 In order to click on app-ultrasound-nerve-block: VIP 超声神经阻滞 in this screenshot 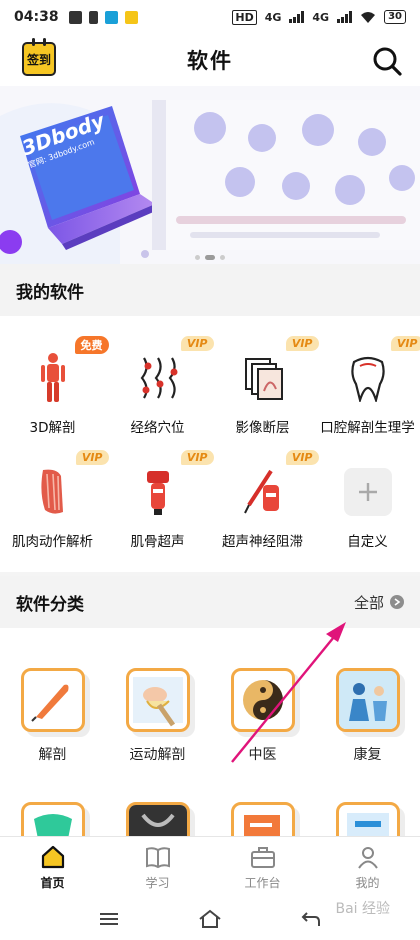, I will do `click(264, 500)`.